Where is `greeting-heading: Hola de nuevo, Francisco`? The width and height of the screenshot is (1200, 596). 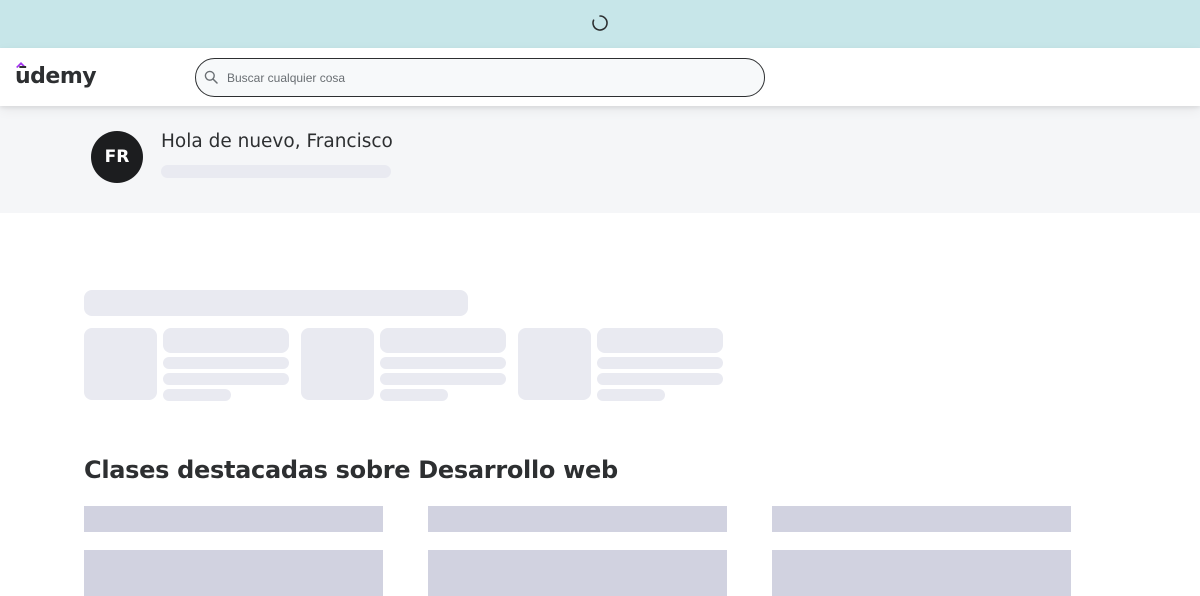 greeting-heading: Hola de nuevo, Francisco is located at coordinates (277, 141).